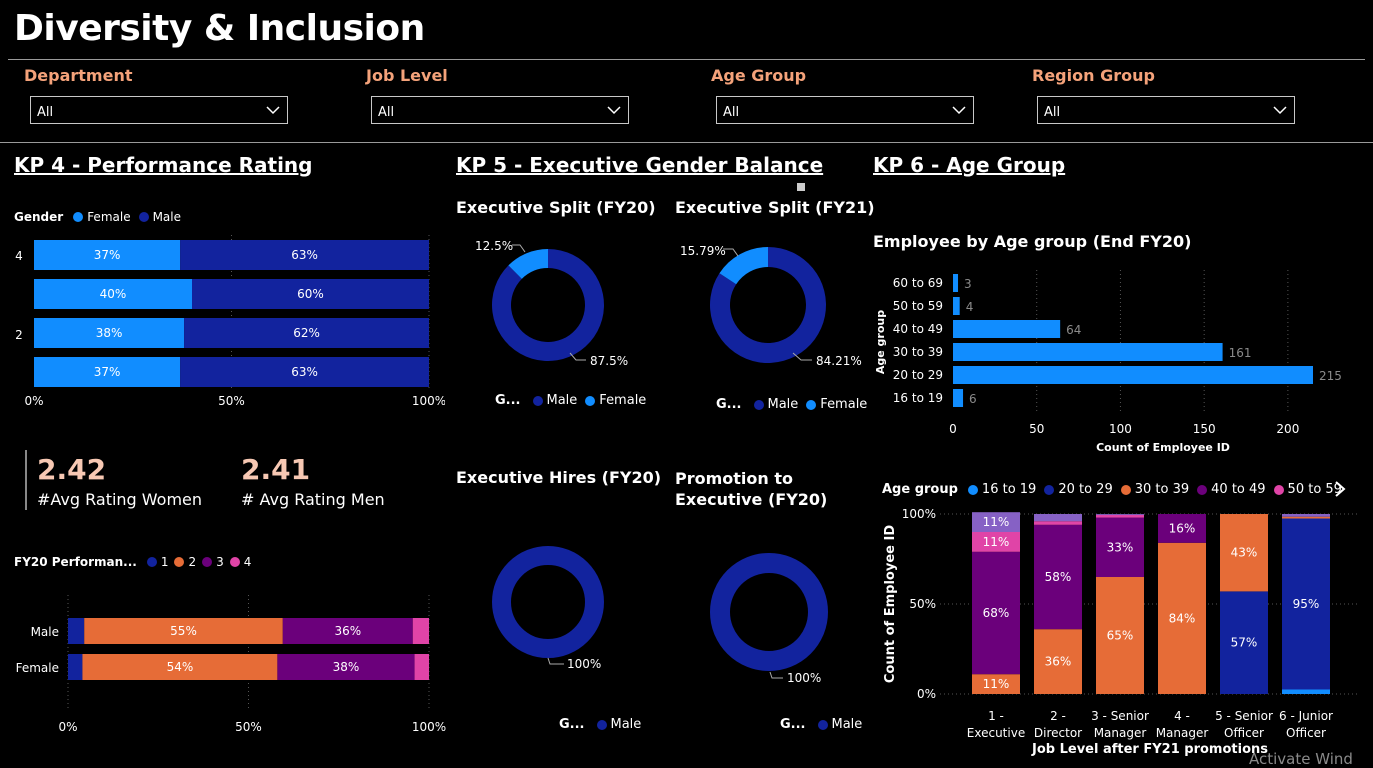  Describe the element at coordinates (1340, 489) in the screenshot. I see `legend-next-arrow-icon` at that location.